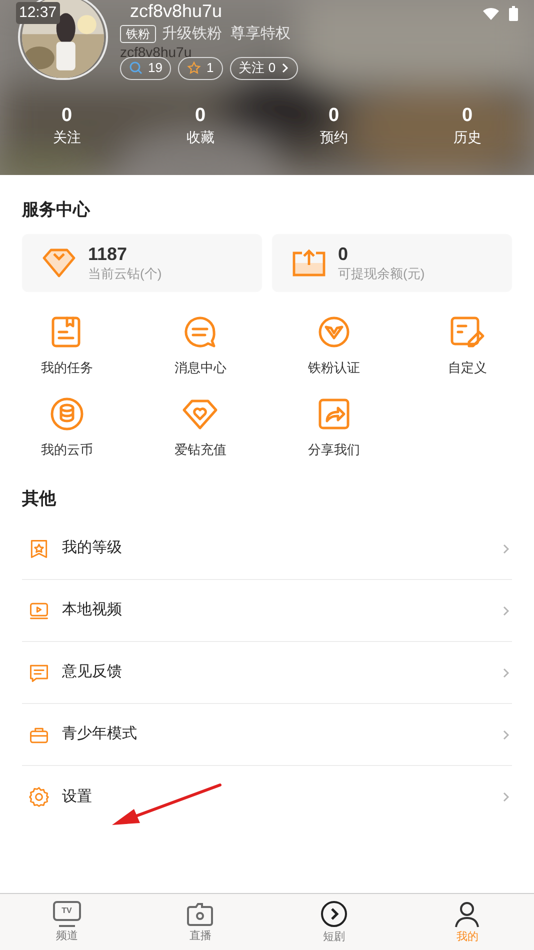 This screenshot has width=534, height=950. What do you see at coordinates (57, 210) in the screenshot?
I see `section-title: 服务中心` at bounding box center [57, 210].